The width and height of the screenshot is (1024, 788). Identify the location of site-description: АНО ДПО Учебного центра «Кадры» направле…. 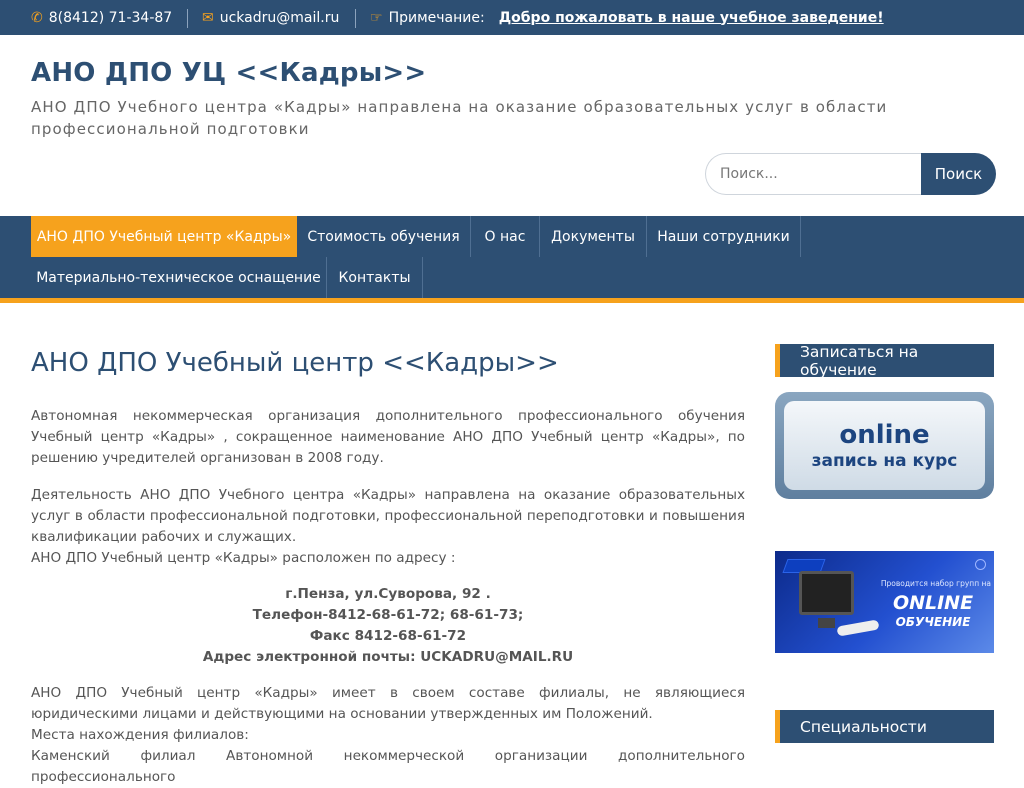
(459, 118).